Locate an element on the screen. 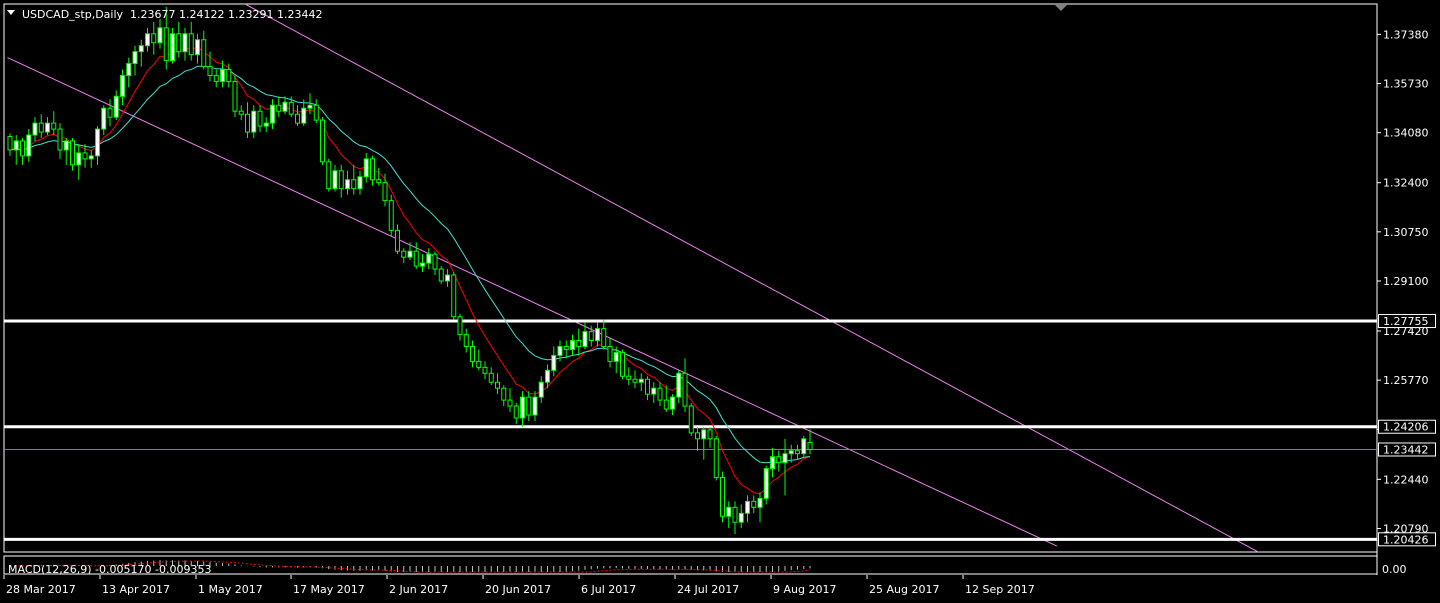 This screenshot has width=1440, height=603. triangle-down-icon is located at coordinates (11, 12).